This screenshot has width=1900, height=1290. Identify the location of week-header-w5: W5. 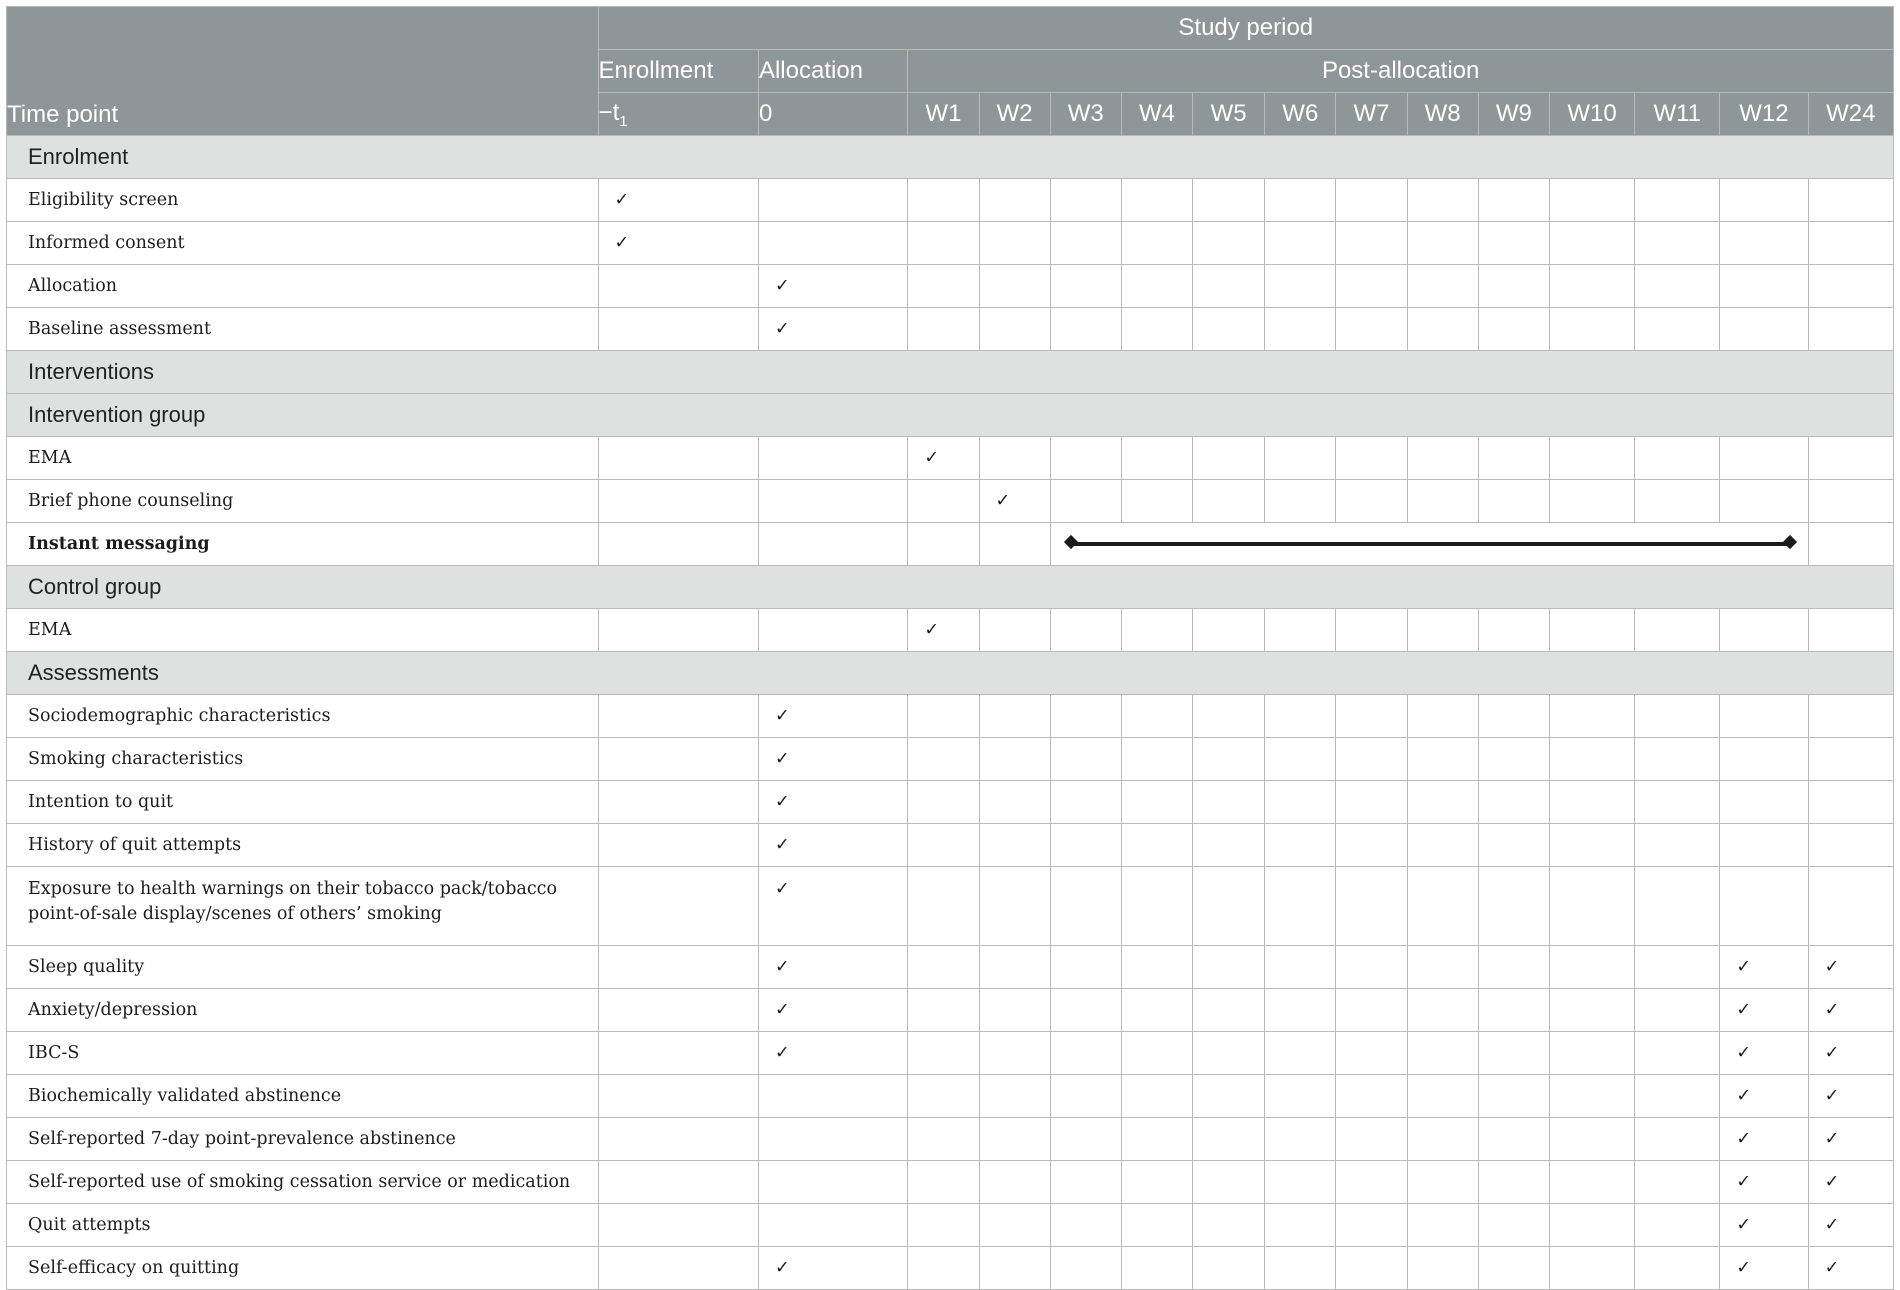
(1229, 114).